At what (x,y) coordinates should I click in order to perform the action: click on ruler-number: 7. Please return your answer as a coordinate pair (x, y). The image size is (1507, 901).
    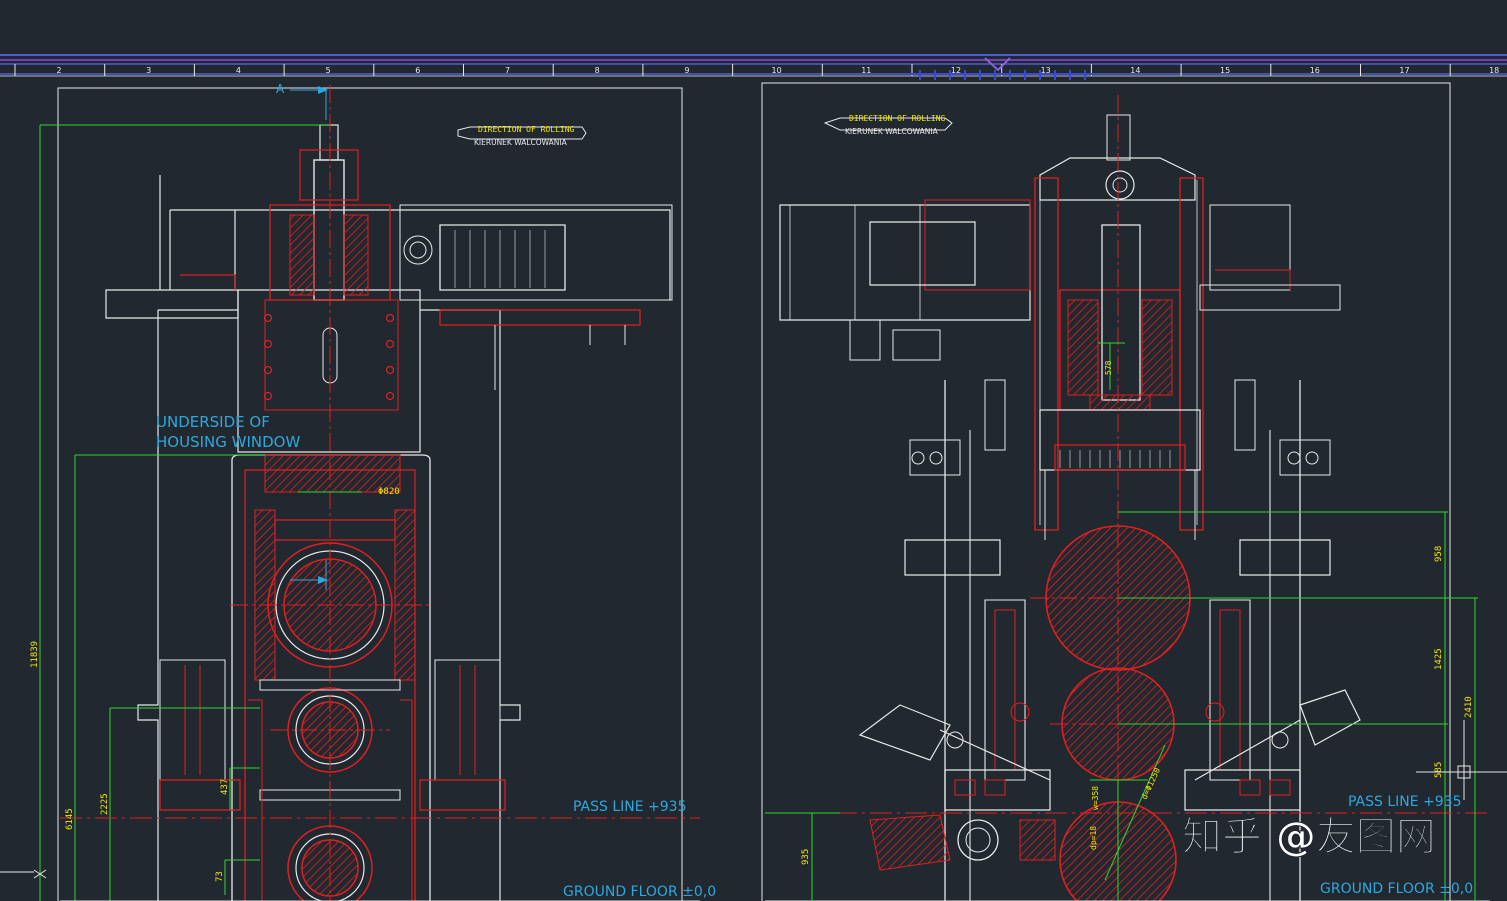
    Looking at the image, I should click on (507, 70).